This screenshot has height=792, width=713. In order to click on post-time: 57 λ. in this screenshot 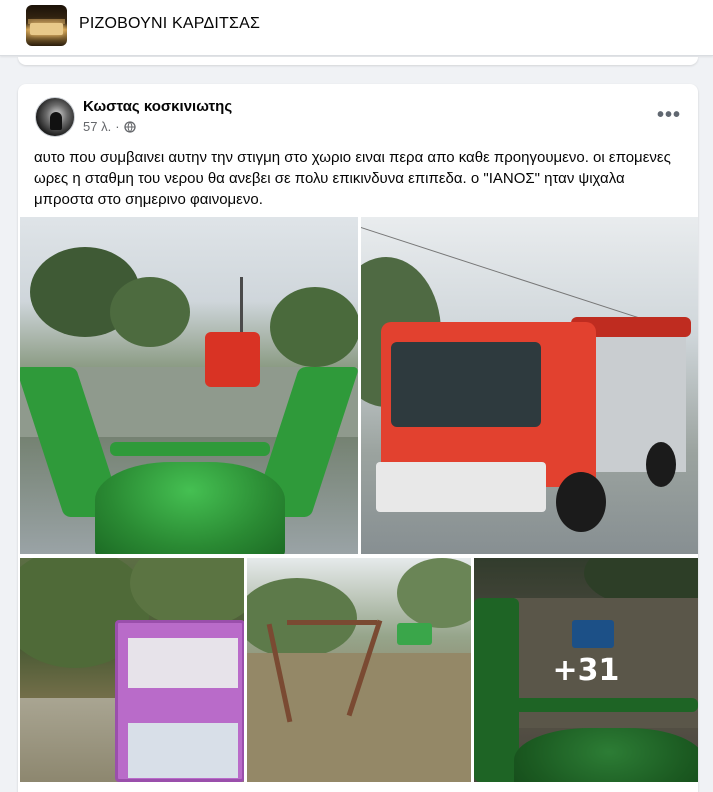, I will do `click(97, 126)`.